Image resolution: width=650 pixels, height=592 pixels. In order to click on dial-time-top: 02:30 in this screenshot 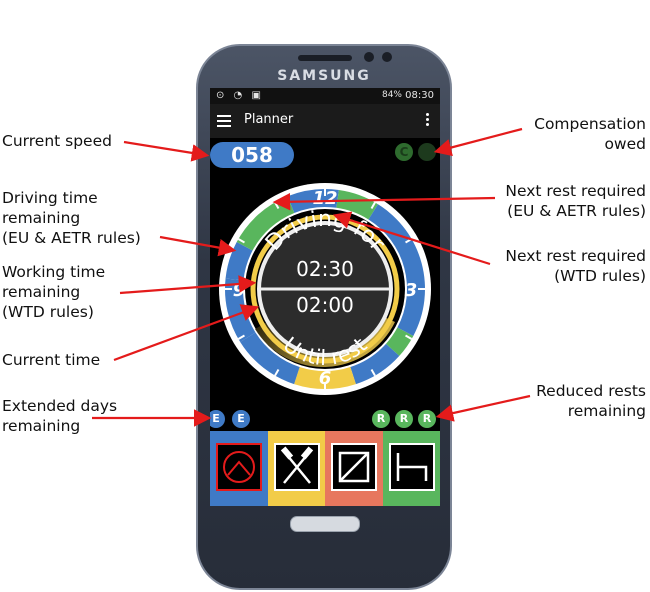, I will do `click(325, 269)`.